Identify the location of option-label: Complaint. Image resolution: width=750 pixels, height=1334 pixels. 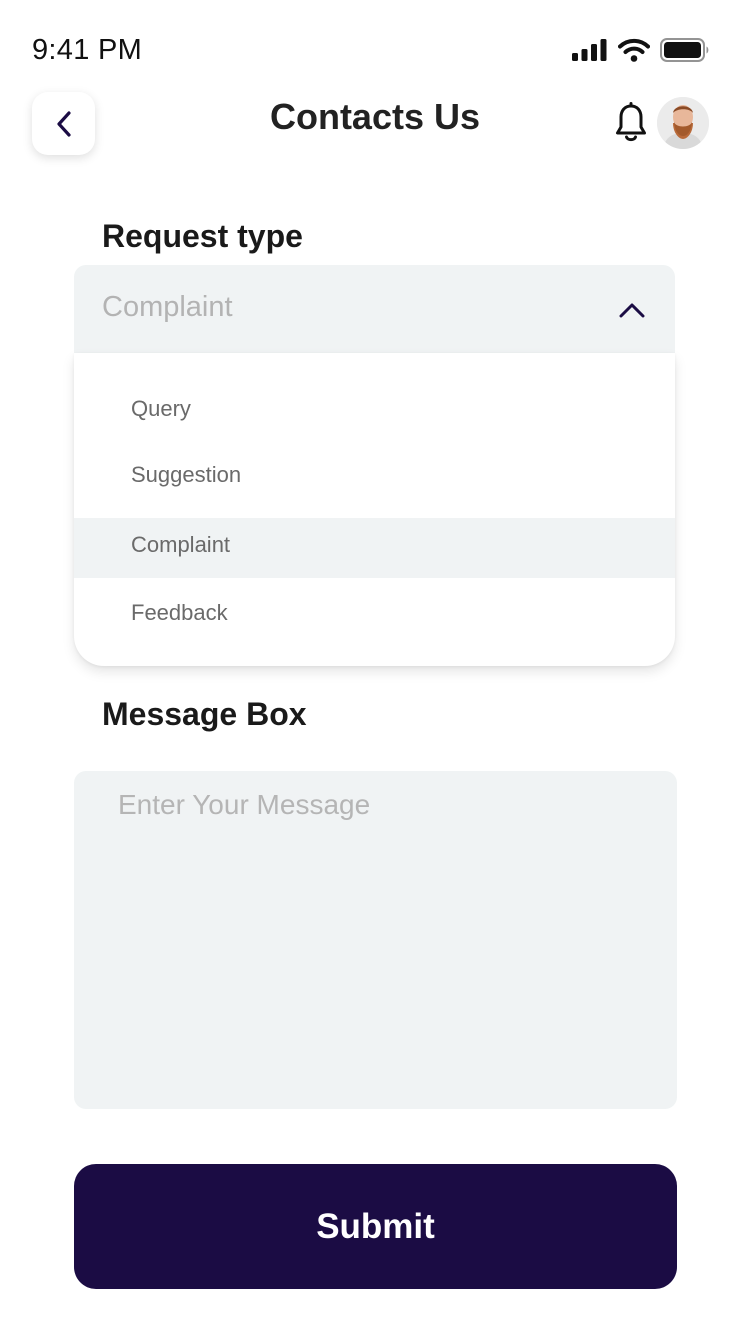
(181, 544).